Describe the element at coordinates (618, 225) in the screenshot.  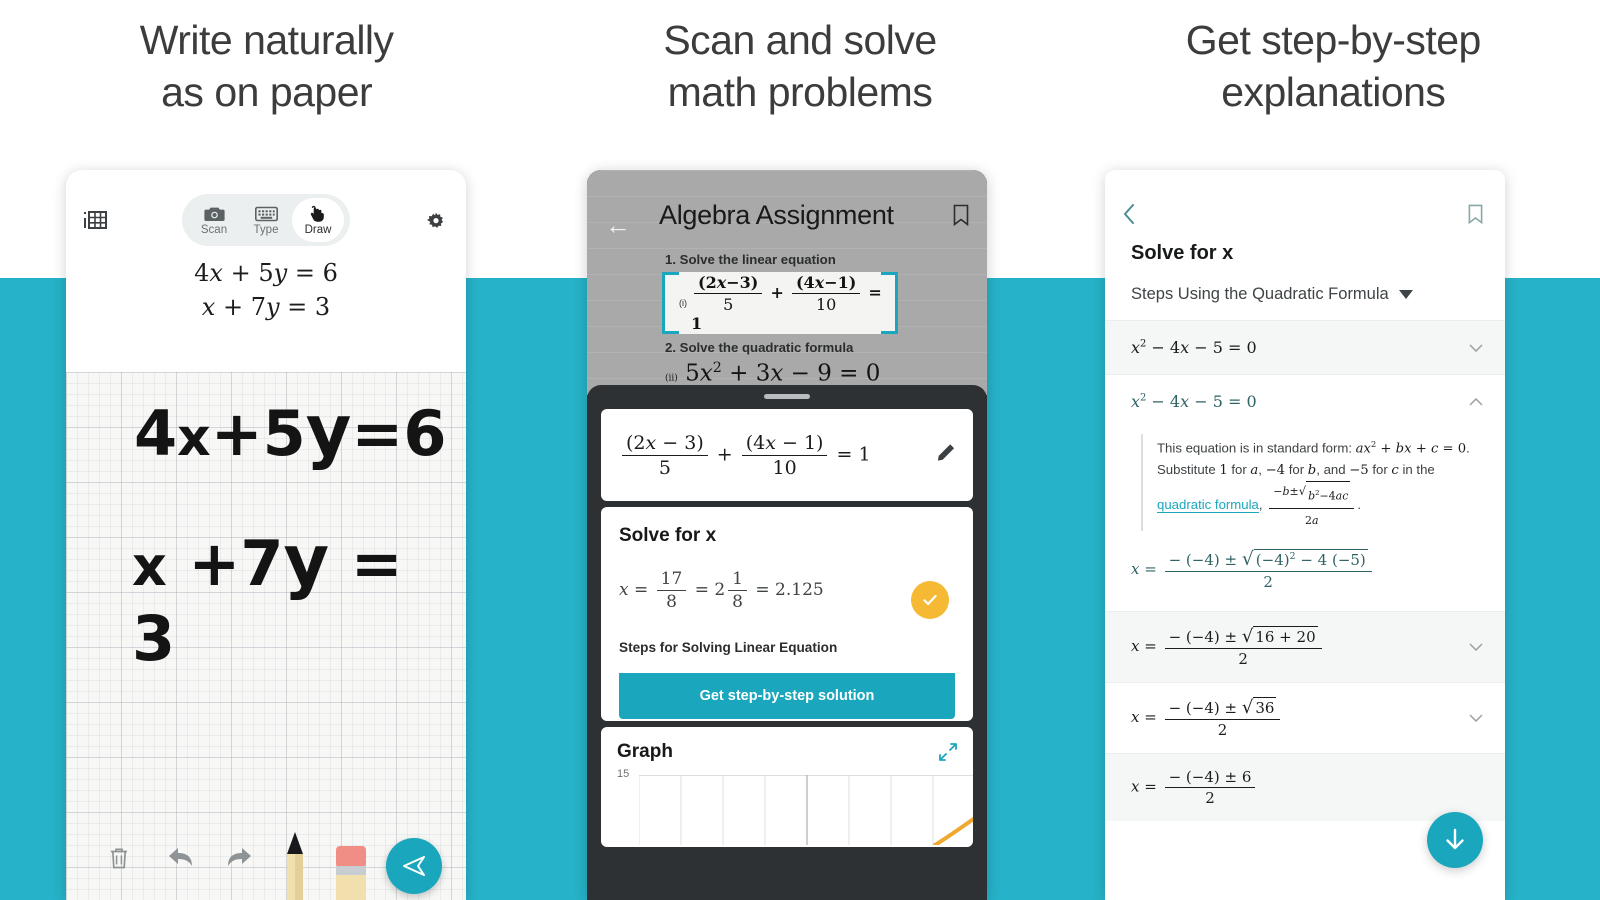
I see `back-arrow-icon: ←` at that location.